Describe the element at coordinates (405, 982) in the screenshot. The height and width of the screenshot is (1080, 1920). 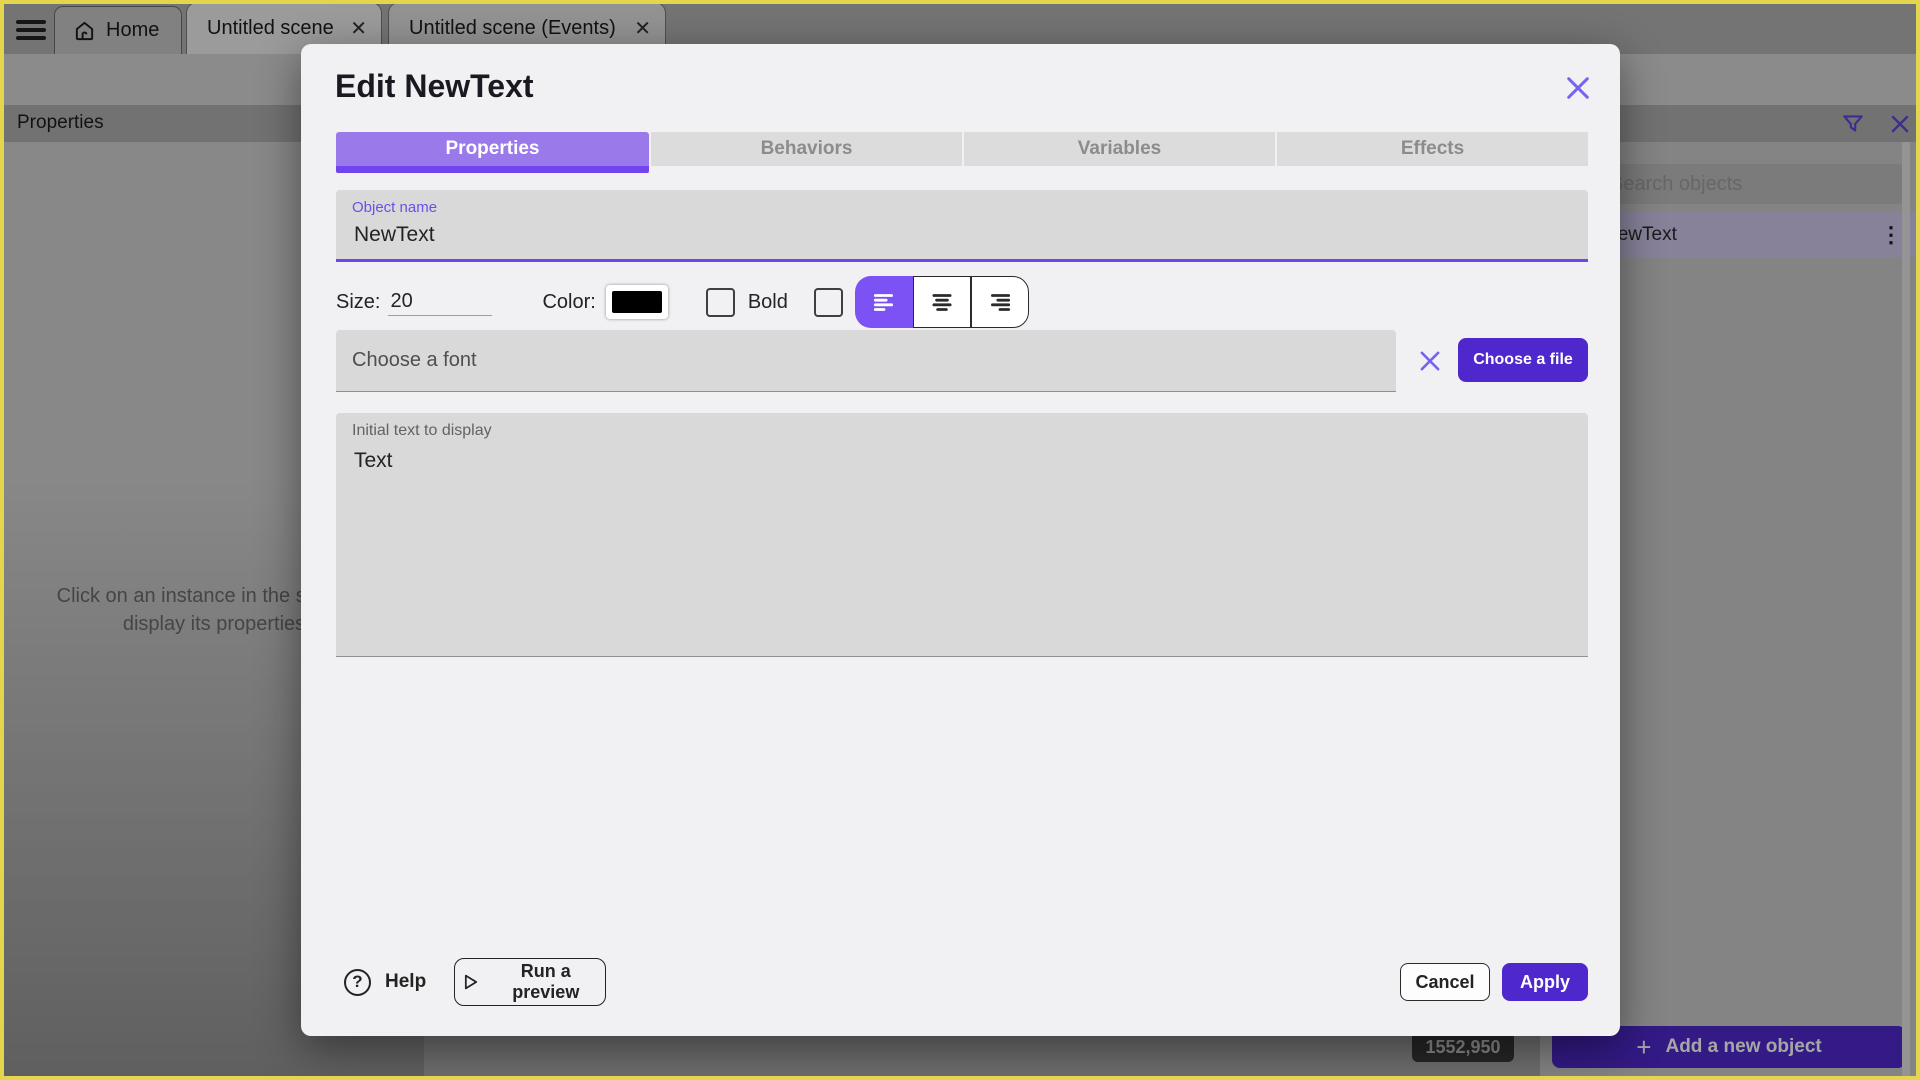
I see `help-label: Help` at that location.